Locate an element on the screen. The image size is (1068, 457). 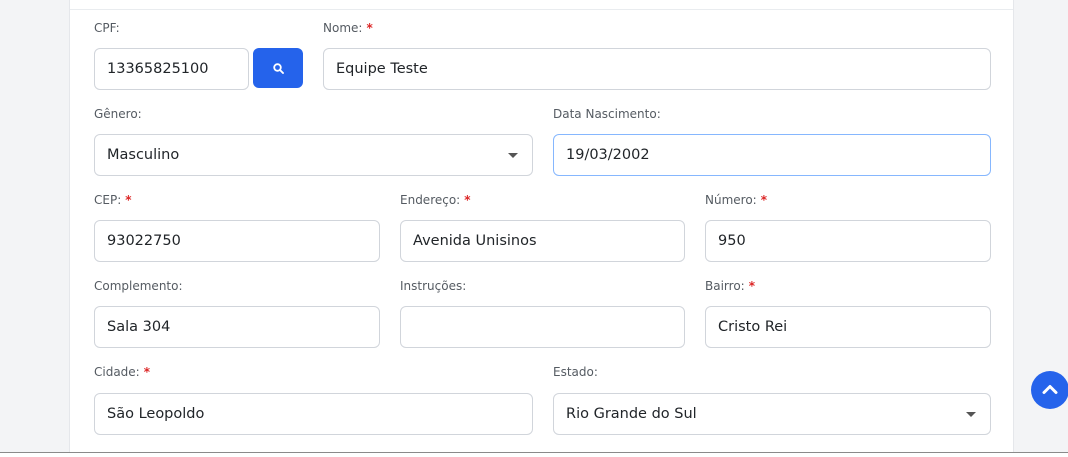
chevron-up-icon is located at coordinates (1050, 389).